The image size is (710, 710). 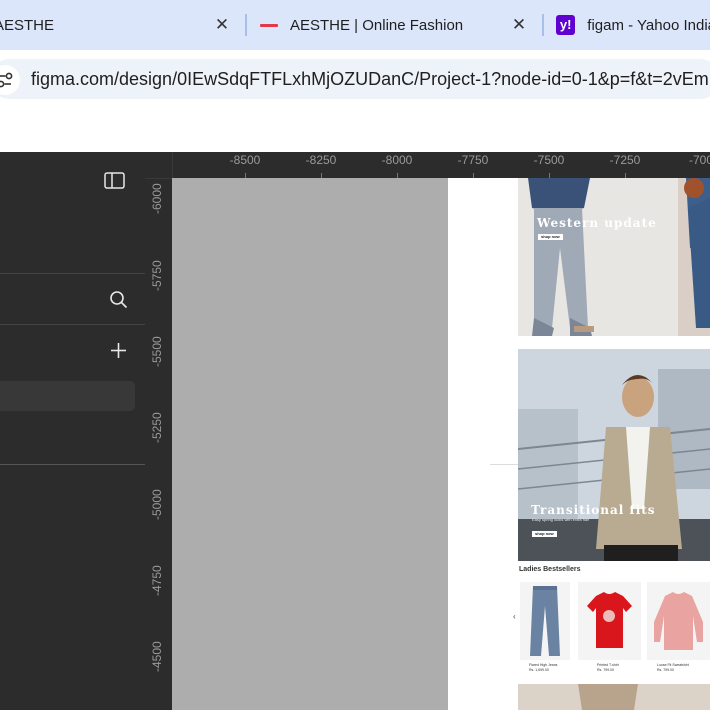 I want to click on tab-figam-yahoo: y! figam - Yahoo India, so click(x=633, y=25).